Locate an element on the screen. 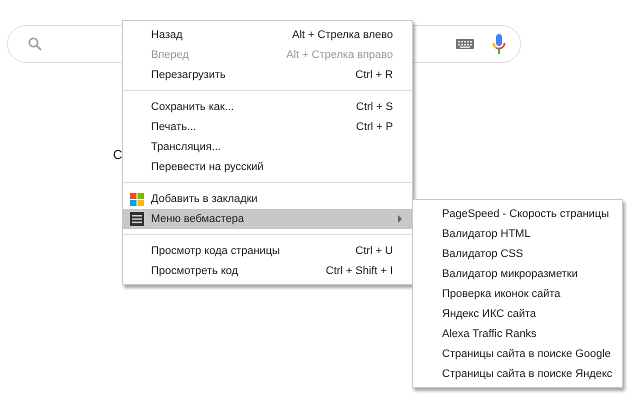 This screenshot has height=400, width=640. menu-item-label: Просмотр кода страницы is located at coordinates (216, 251).